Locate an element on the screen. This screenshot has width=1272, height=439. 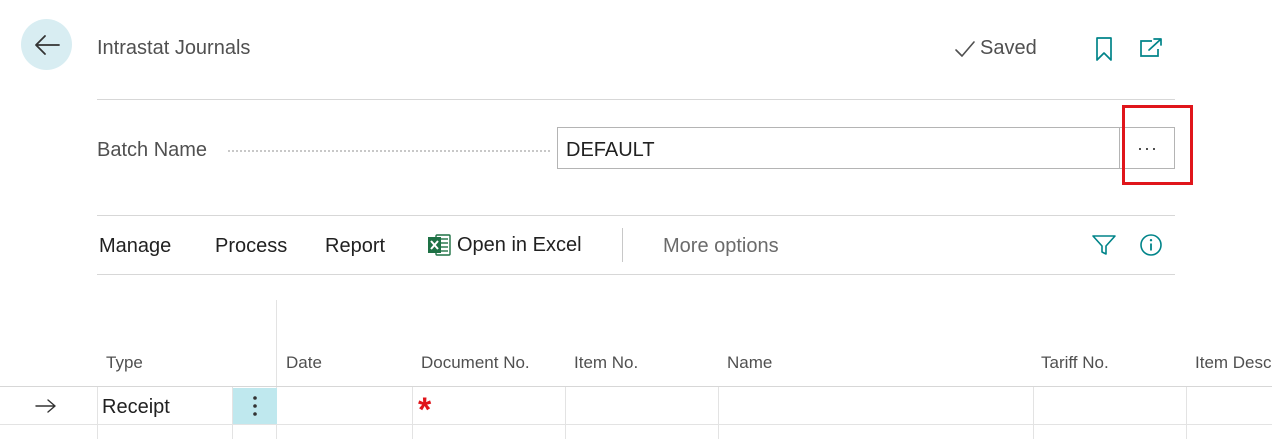
field-divider is located at coordinates (636, 215).